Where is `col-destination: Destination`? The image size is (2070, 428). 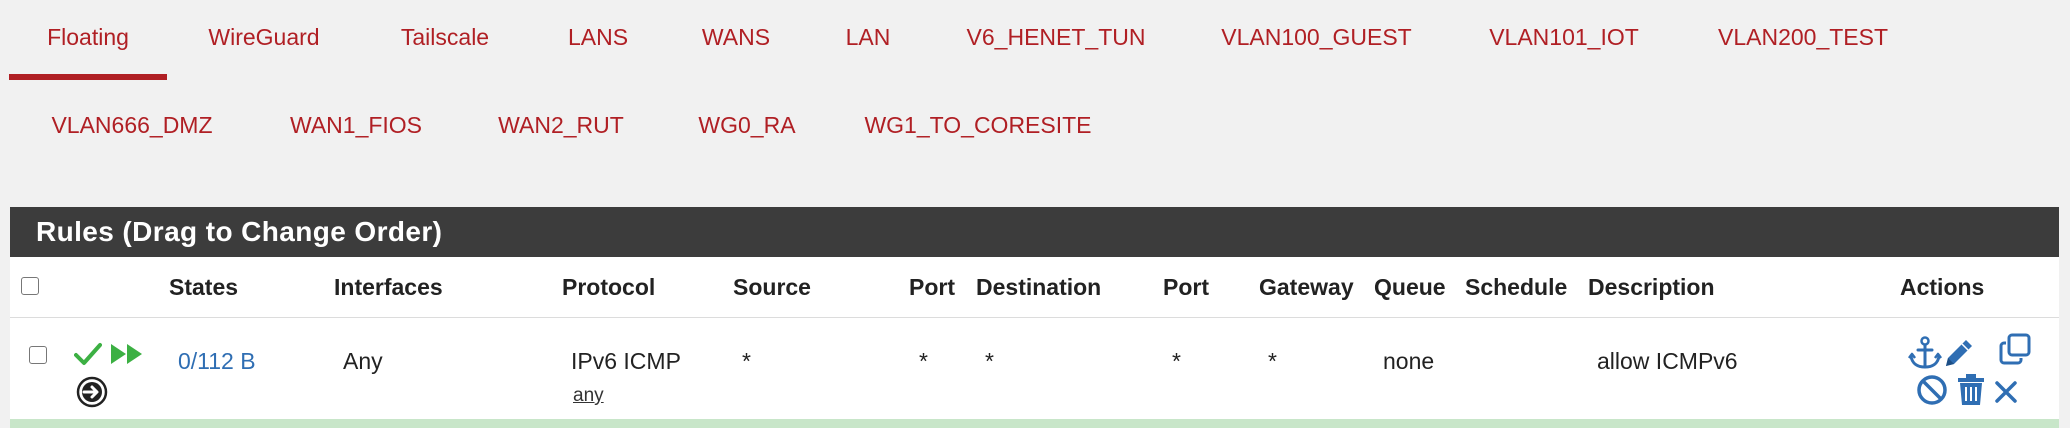 col-destination: Destination is located at coordinates (1039, 287).